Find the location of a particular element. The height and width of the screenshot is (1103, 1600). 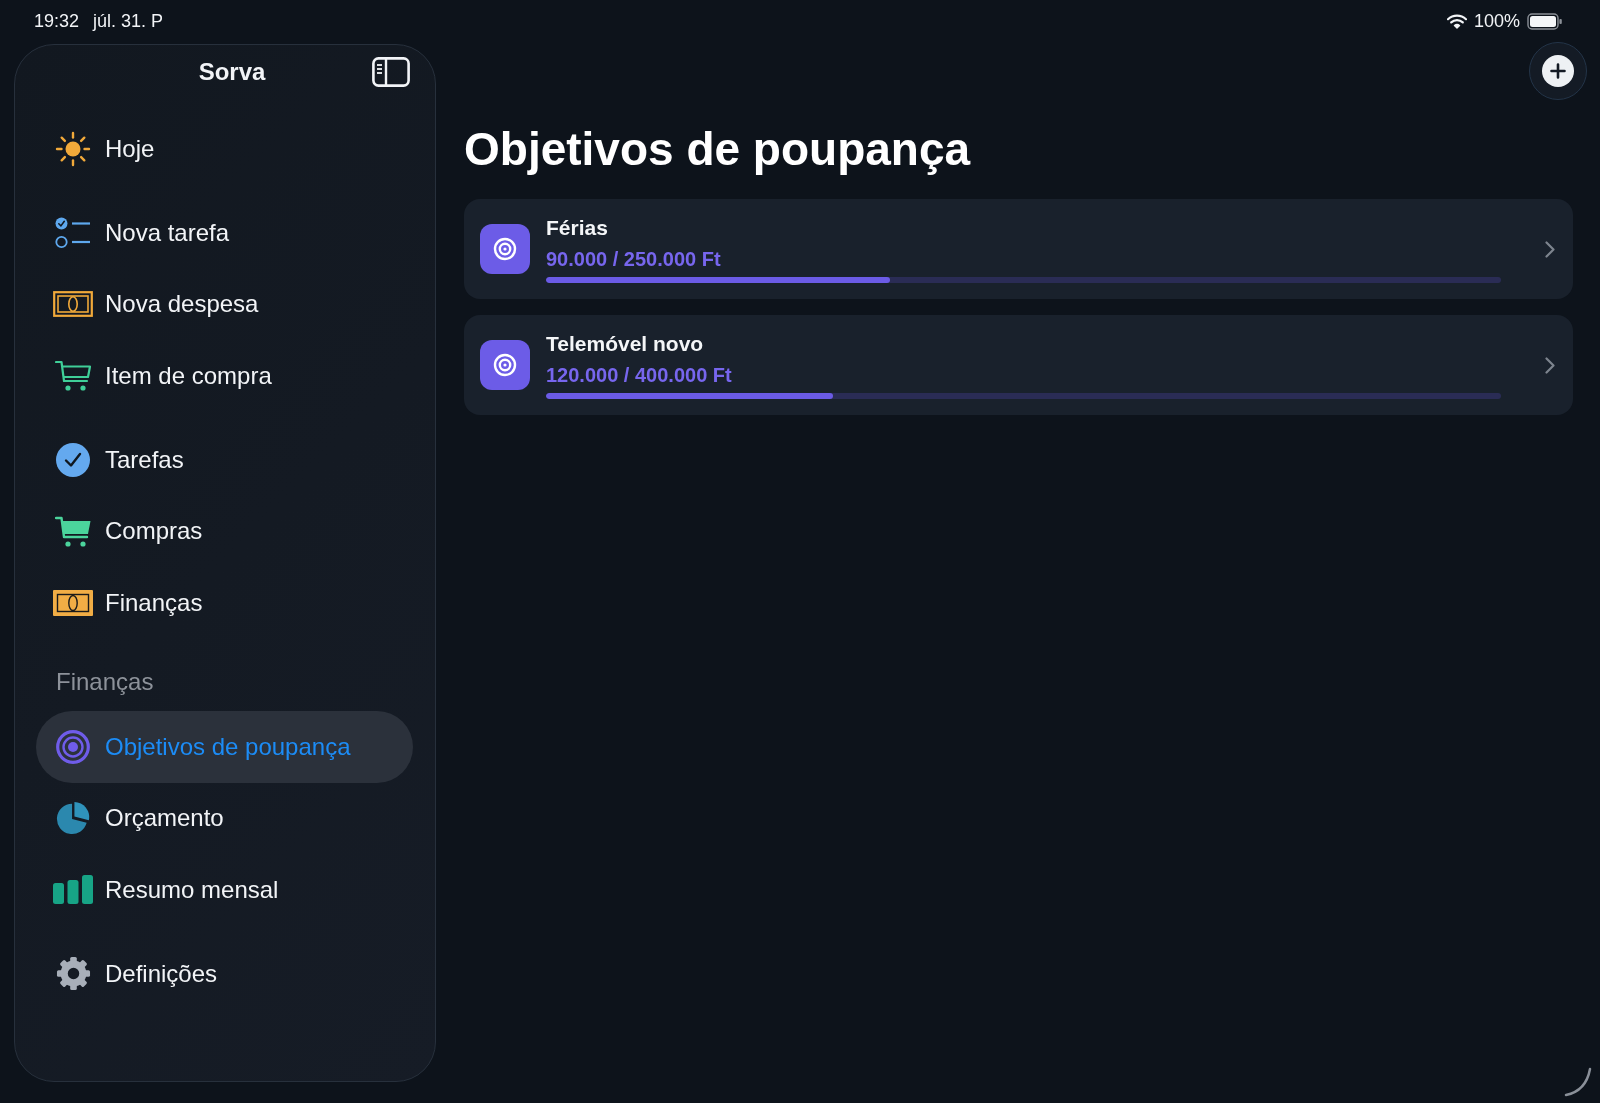

sidebar-item: Definições is located at coordinates (224, 974).